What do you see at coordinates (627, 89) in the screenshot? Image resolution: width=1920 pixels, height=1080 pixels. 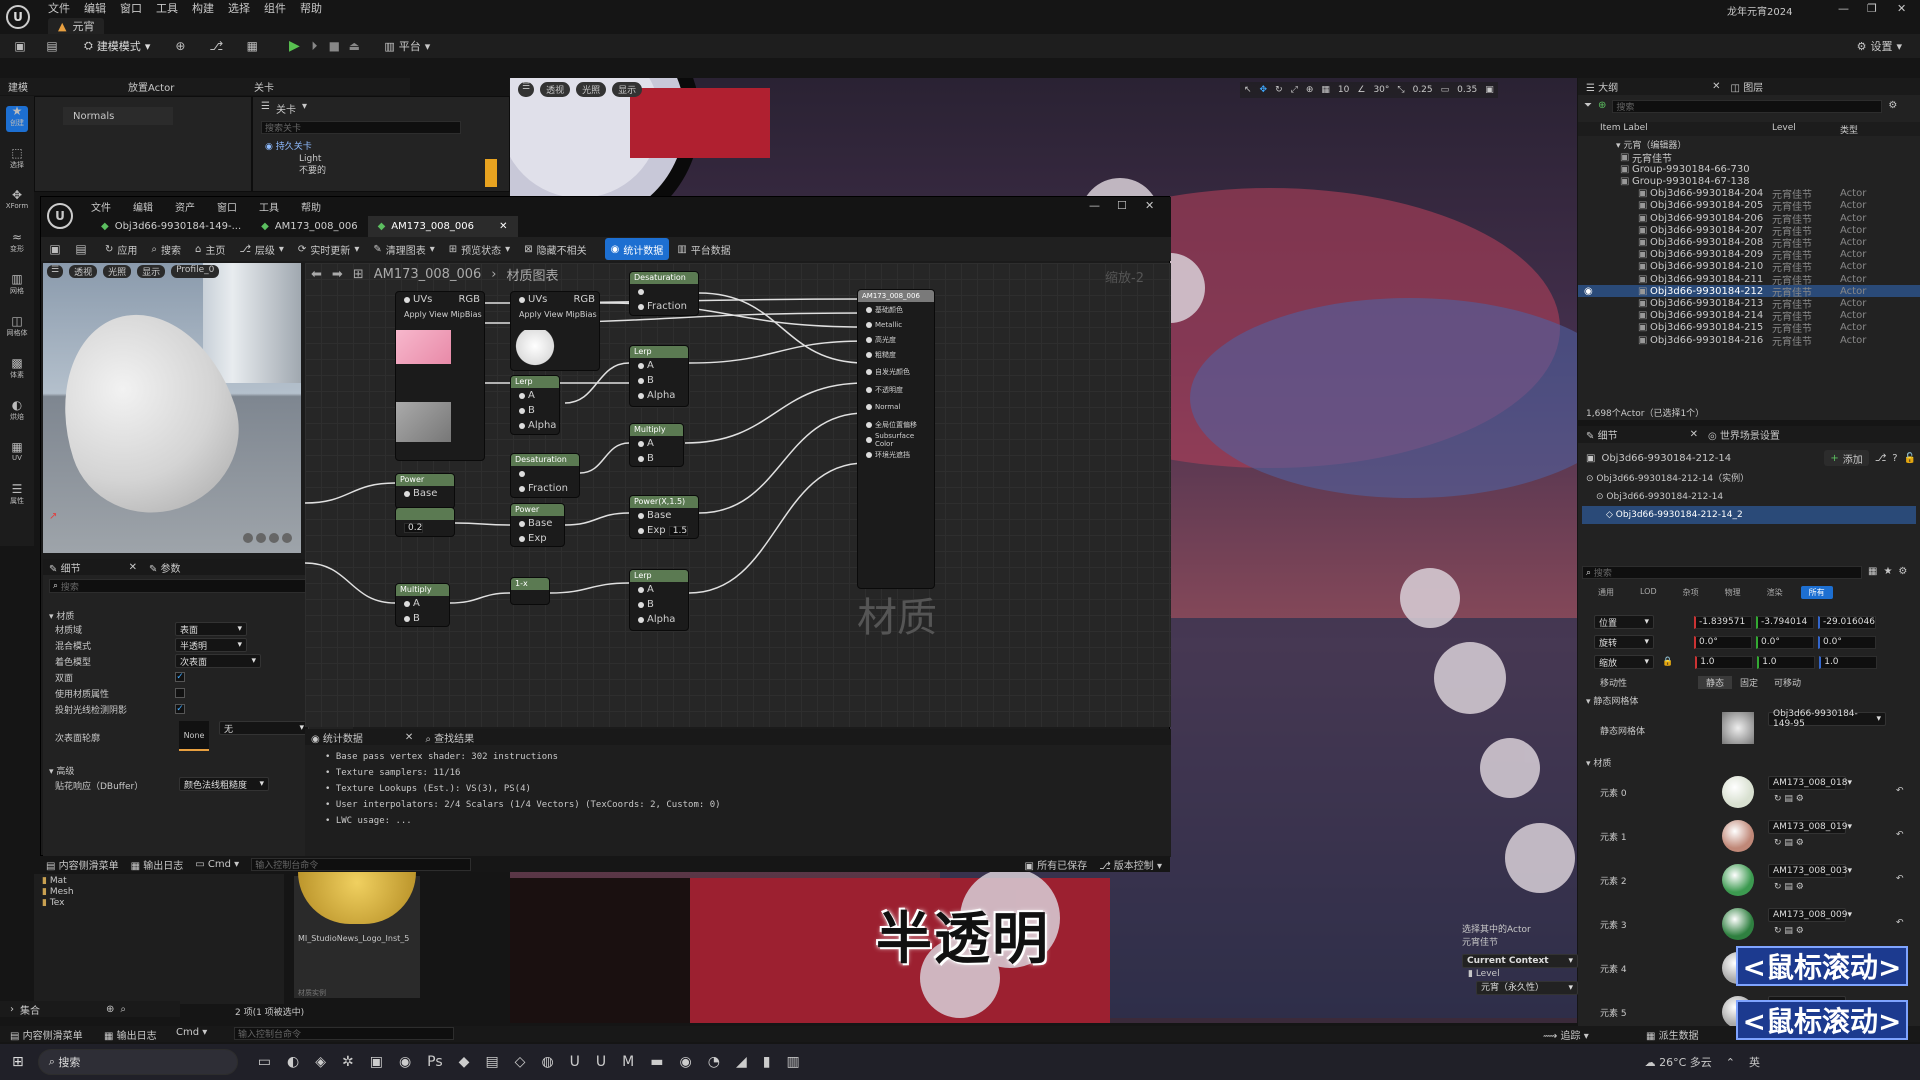 I see `show-button: 显示` at bounding box center [627, 89].